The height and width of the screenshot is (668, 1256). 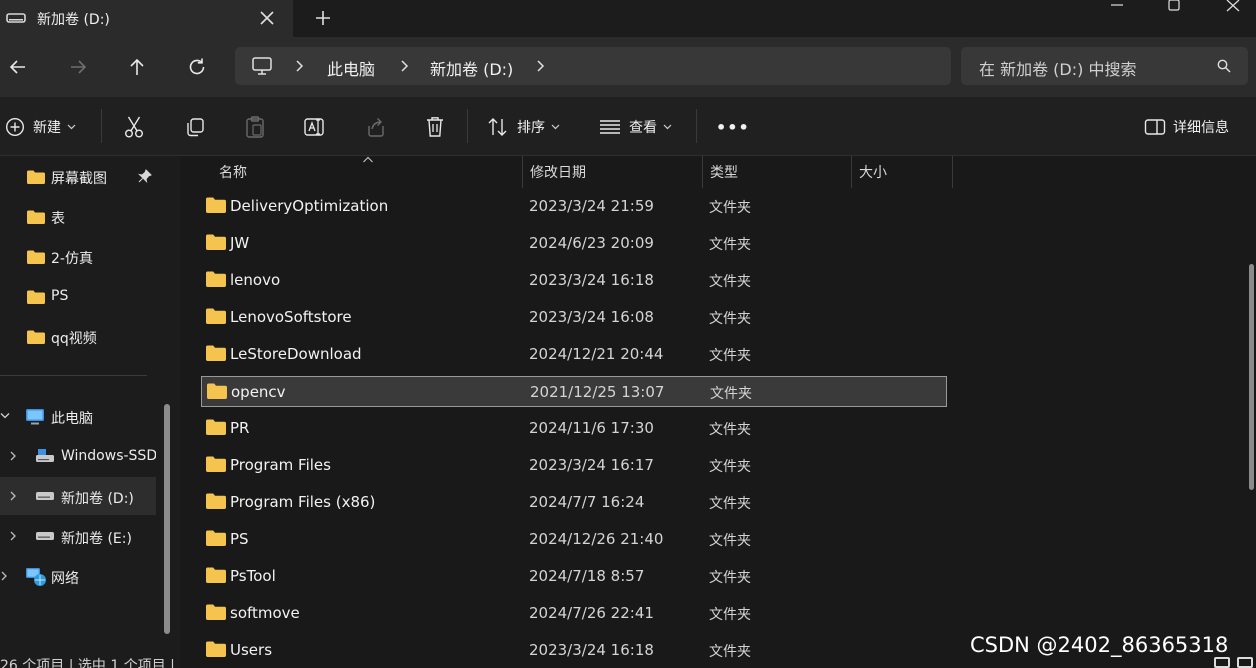 I want to click on table-row: Users 2023/3/24 16:18 文件夹, so click(x=574, y=650).